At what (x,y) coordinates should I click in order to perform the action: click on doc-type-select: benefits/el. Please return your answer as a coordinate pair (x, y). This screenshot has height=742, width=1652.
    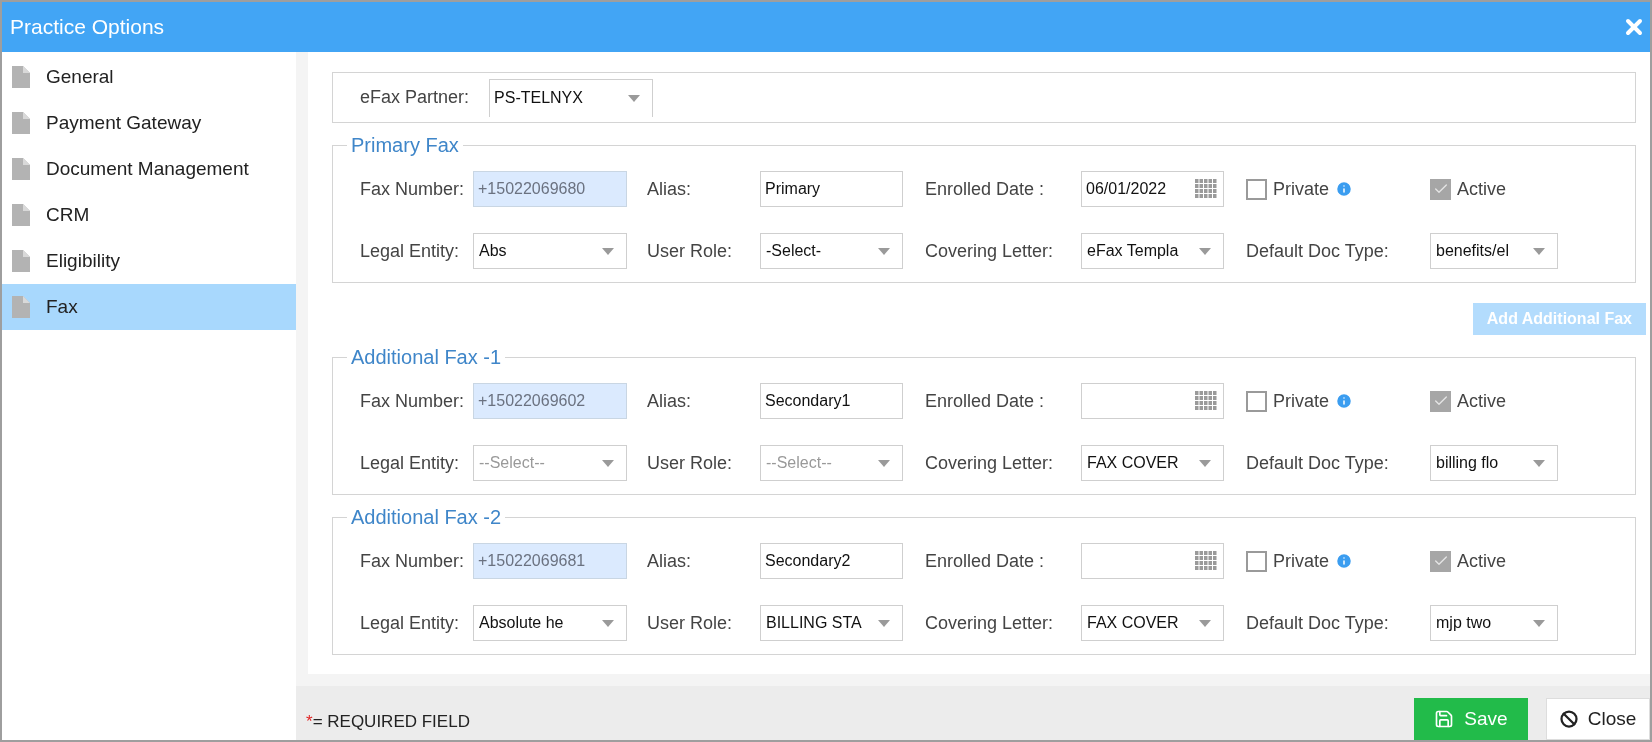
    Looking at the image, I should click on (1494, 251).